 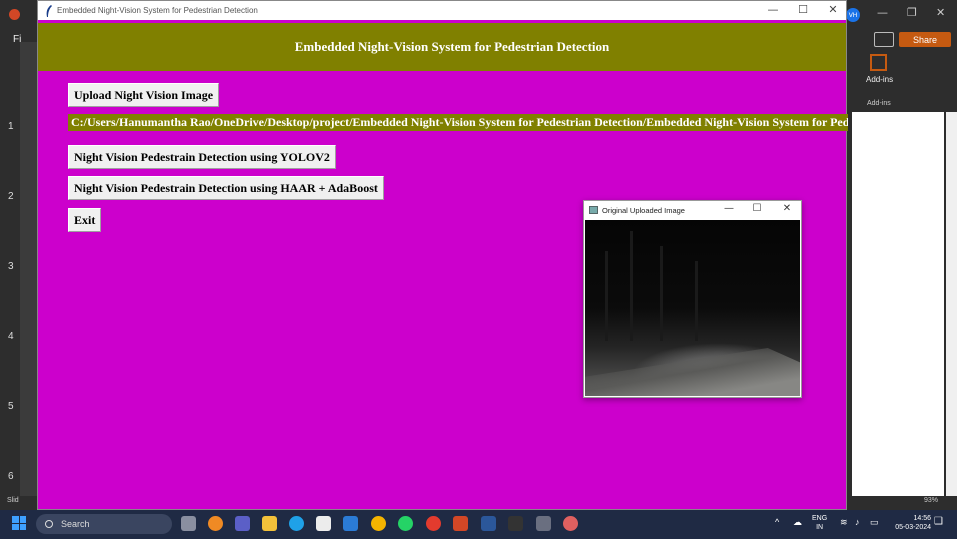 I want to click on addins-group-label: Add-ins, so click(x=879, y=103).